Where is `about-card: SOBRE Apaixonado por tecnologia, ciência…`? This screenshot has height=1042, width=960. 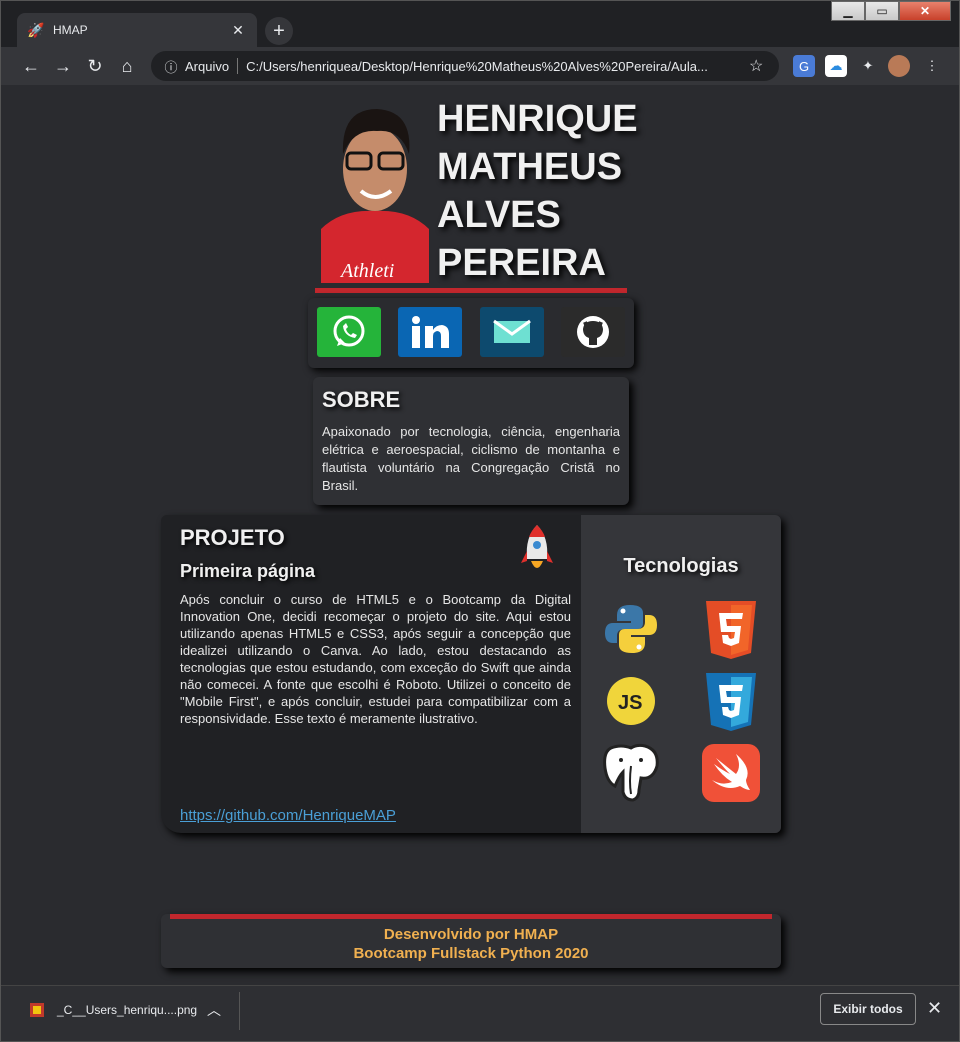
about-card: SOBRE Apaixonado por tecnologia, ciência… is located at coordinates (471, 441).